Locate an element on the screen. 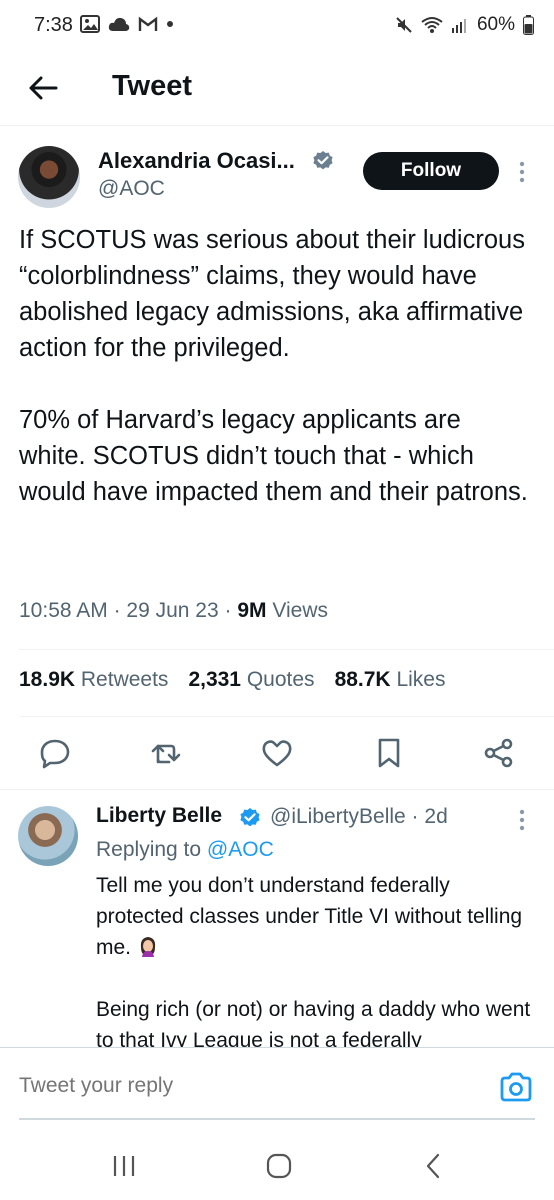  views-count: 9M is located at coordinates (251, 610).